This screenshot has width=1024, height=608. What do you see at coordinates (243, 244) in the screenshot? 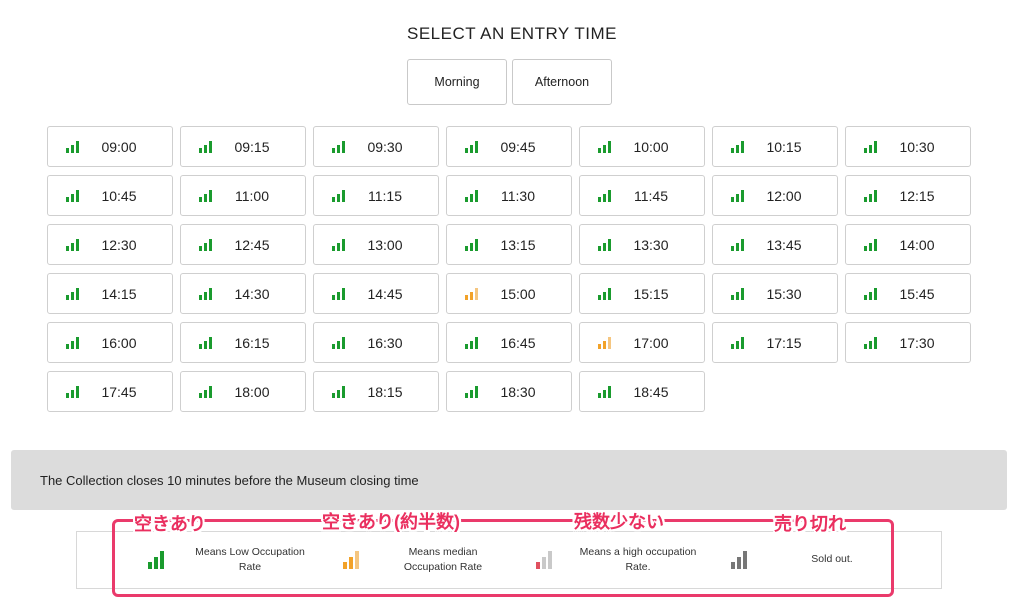
I see `time-slot-1245: 12:45` at bounding box center [243, 244].